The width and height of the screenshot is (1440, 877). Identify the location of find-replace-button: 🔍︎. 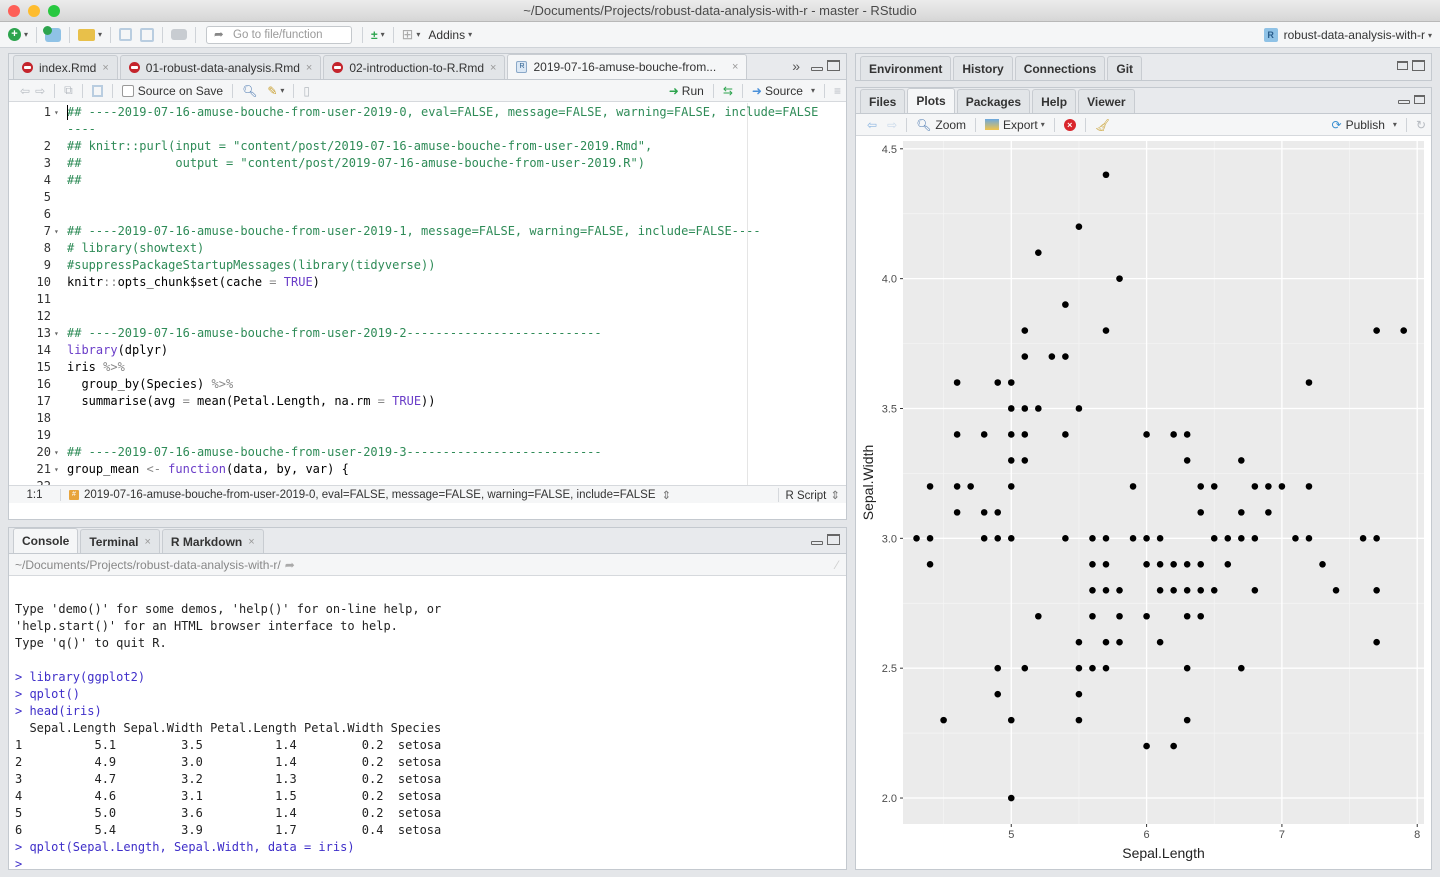
(249, 91).